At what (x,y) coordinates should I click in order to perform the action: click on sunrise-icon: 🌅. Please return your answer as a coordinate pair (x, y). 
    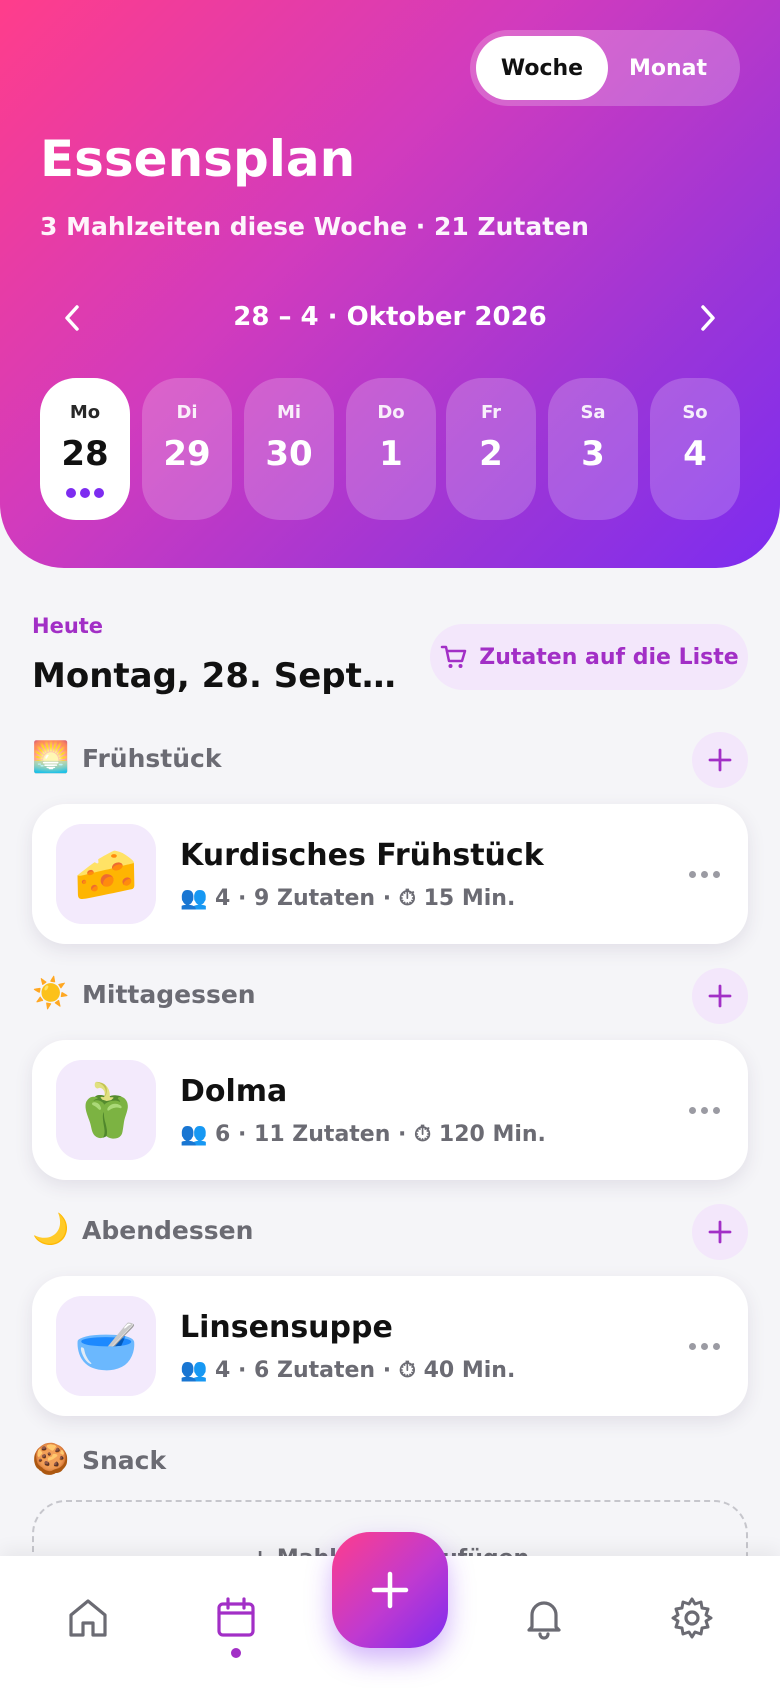
    Looking at the image, I should click on (51, 757).